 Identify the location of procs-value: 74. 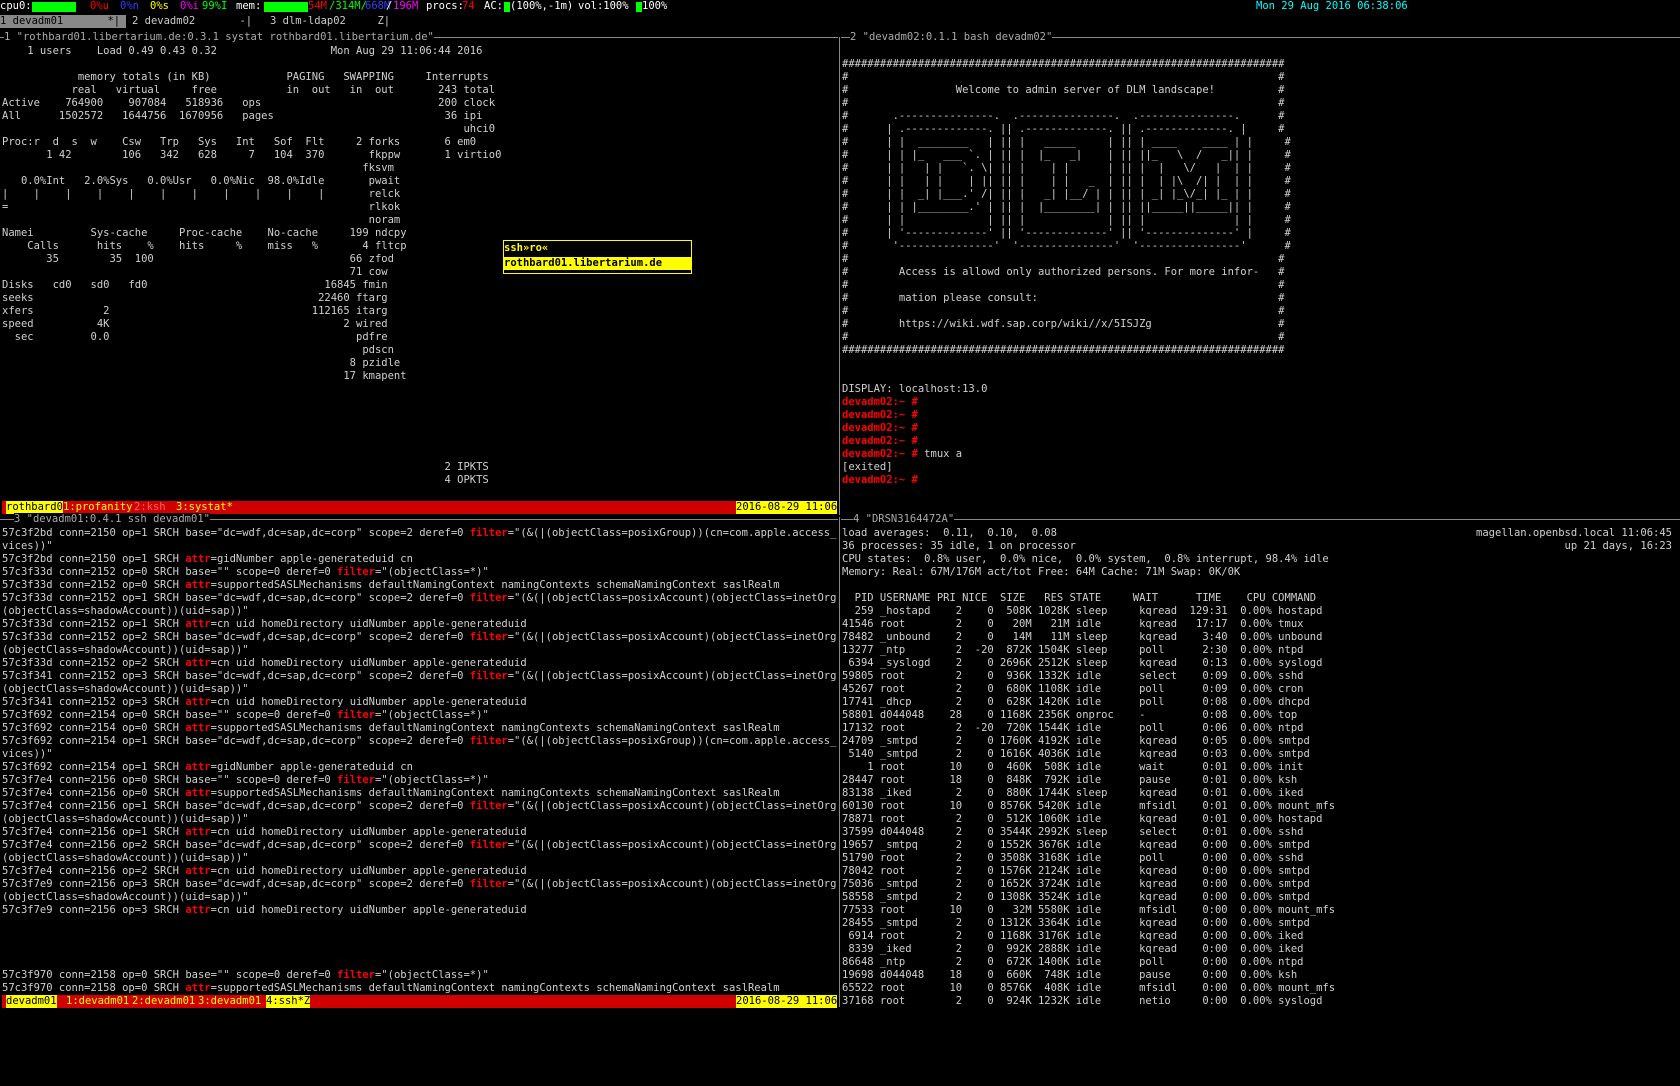
(468, 6).